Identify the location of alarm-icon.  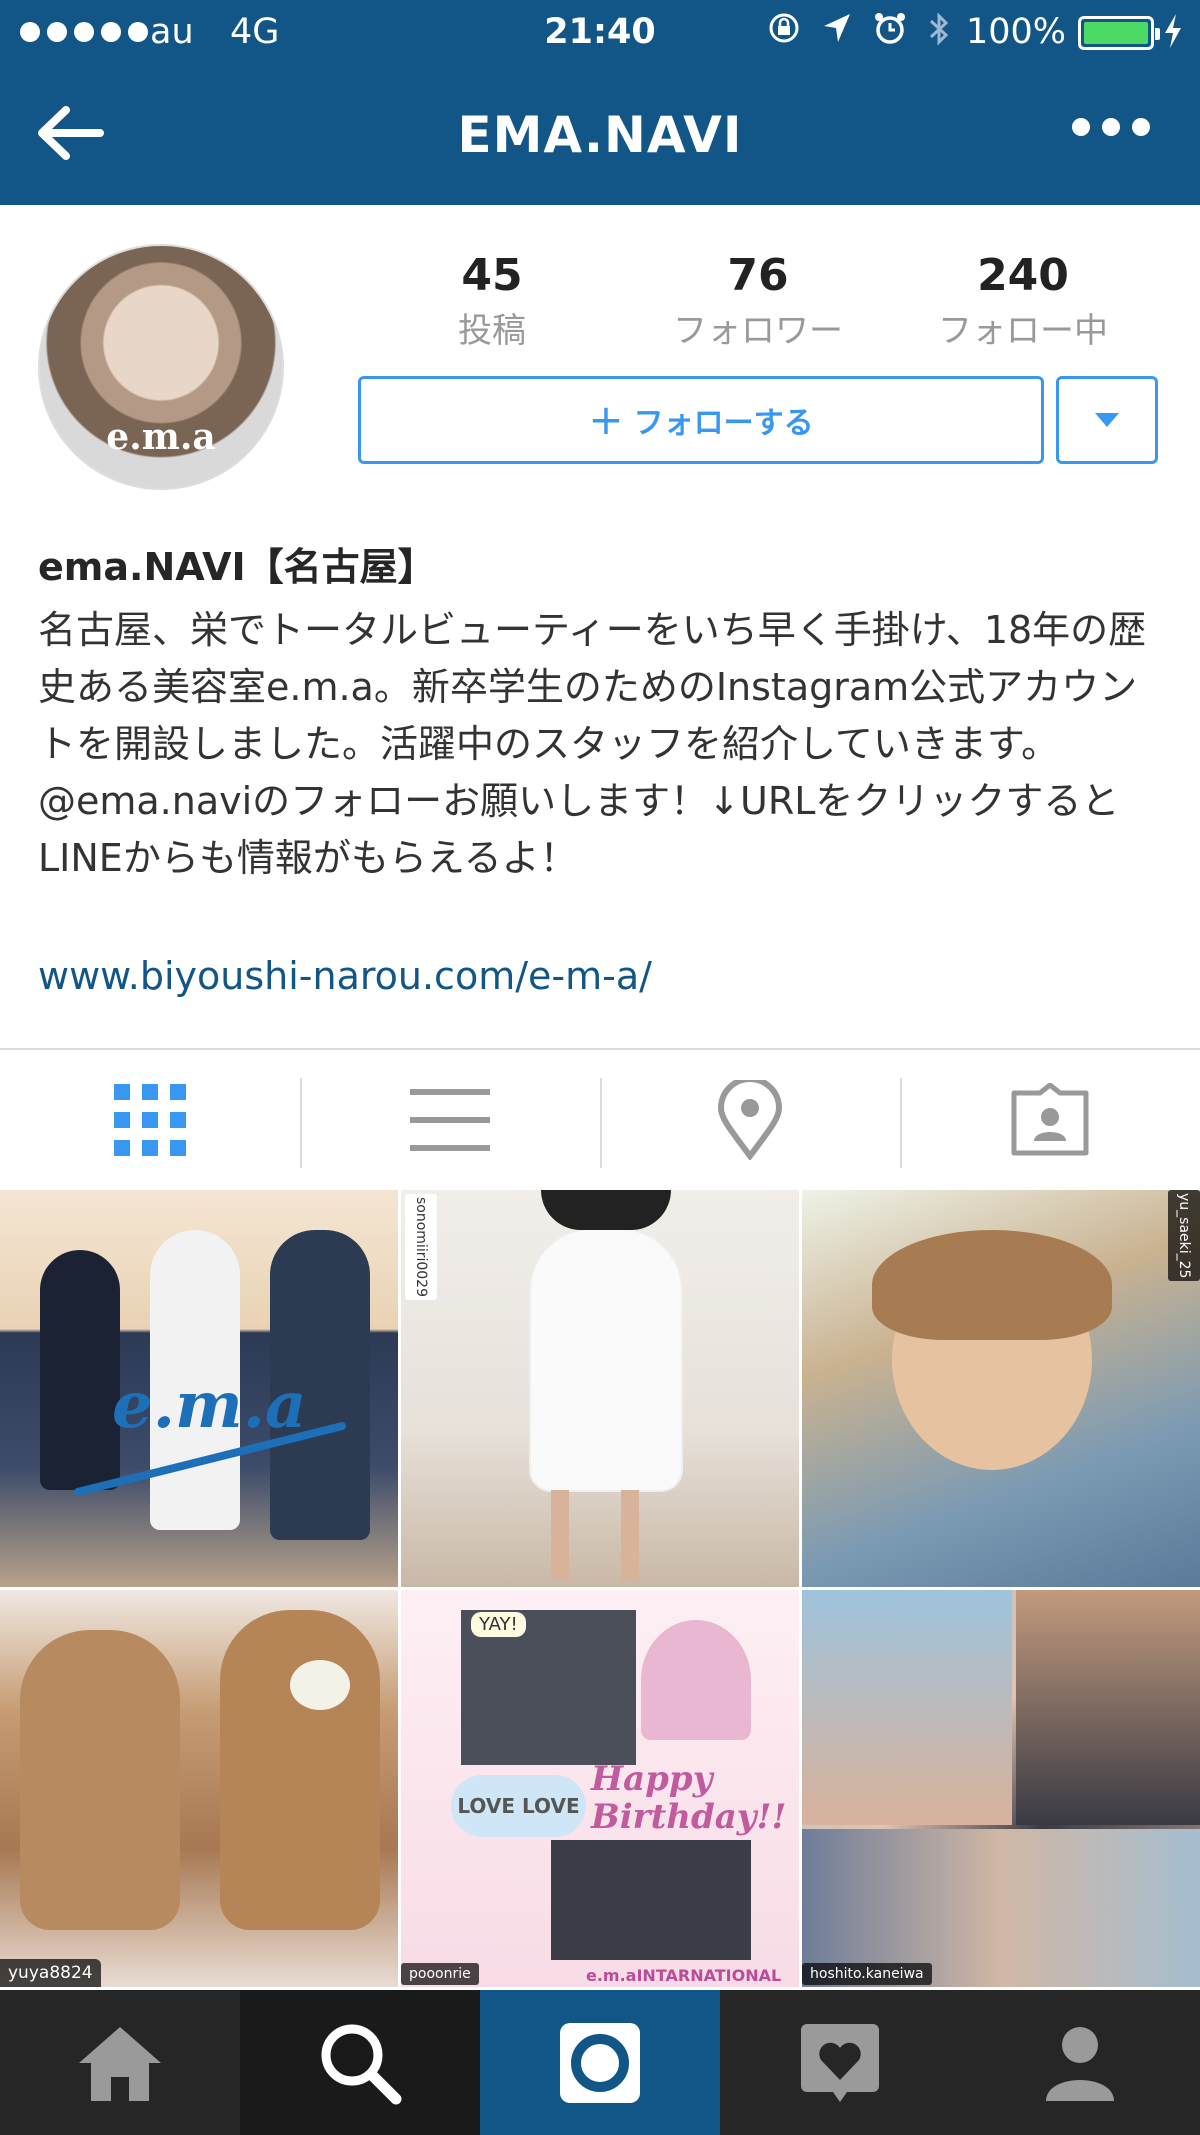
(890, 28).